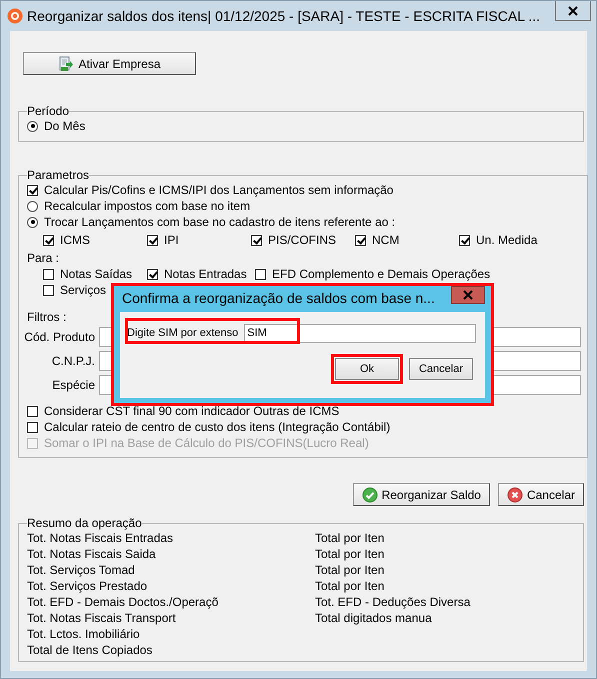 Image resolution: width=597 pixels, height=679 pixels. I want to click on summary-label: Tot. Serviços Tomad, so click(81, 570).